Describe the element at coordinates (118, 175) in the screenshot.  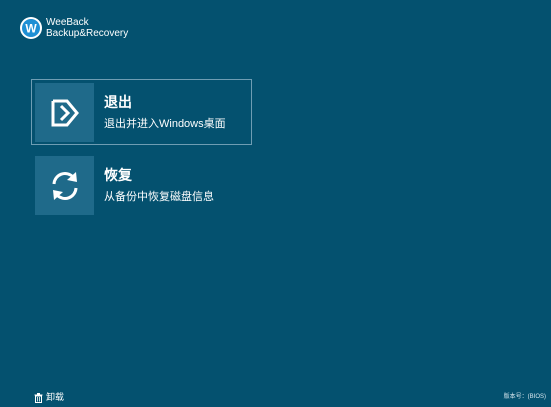
I see `recover-title: 恢复` at that location.